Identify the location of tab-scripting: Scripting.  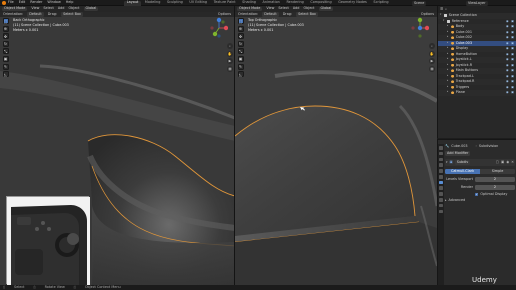
(381, 3).